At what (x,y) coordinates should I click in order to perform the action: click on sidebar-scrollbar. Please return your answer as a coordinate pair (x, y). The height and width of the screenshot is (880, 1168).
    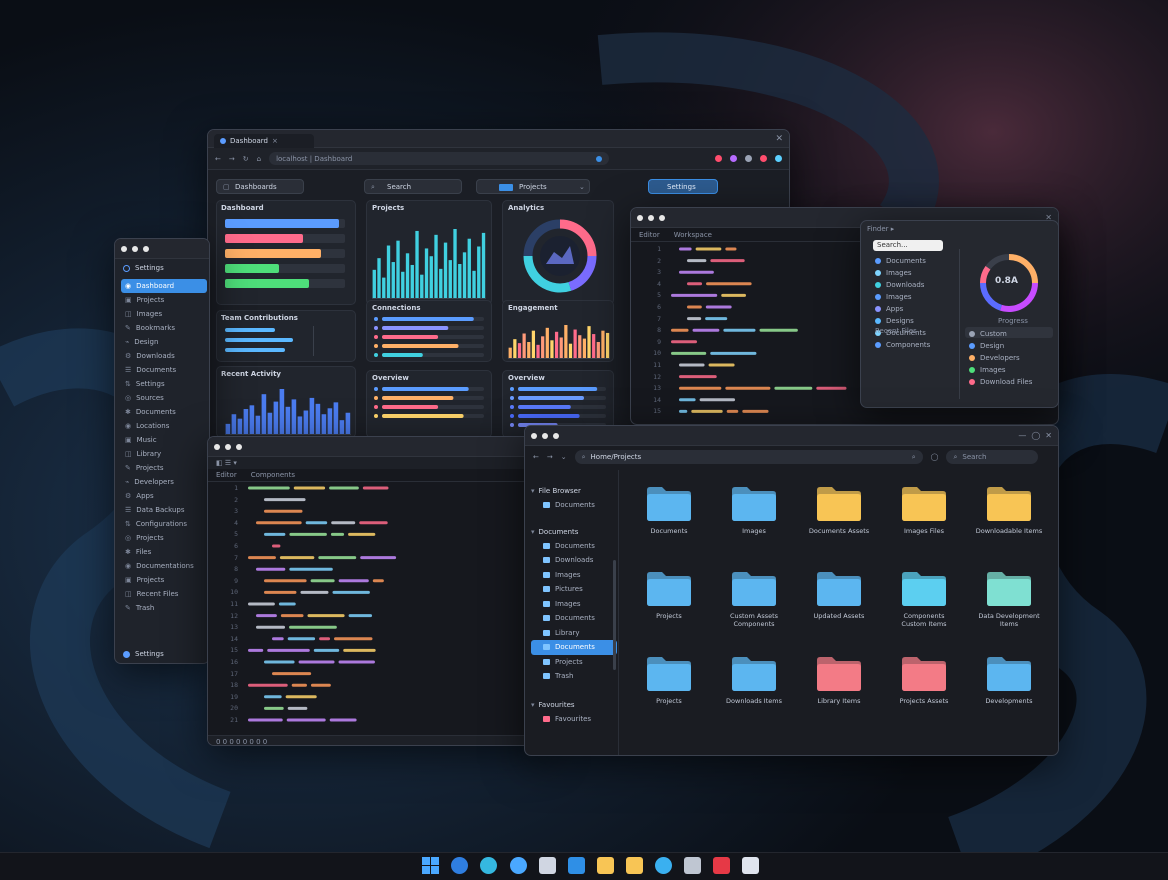
    Looking at the image, I should click on (614, 615).